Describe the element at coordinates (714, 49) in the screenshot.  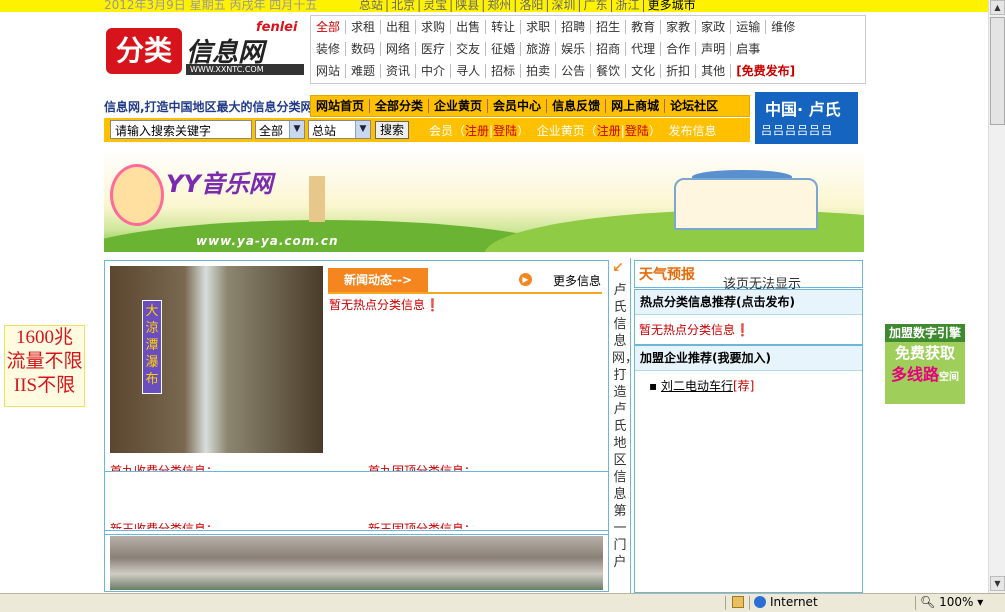
I see `category-link: 声明` at that location.